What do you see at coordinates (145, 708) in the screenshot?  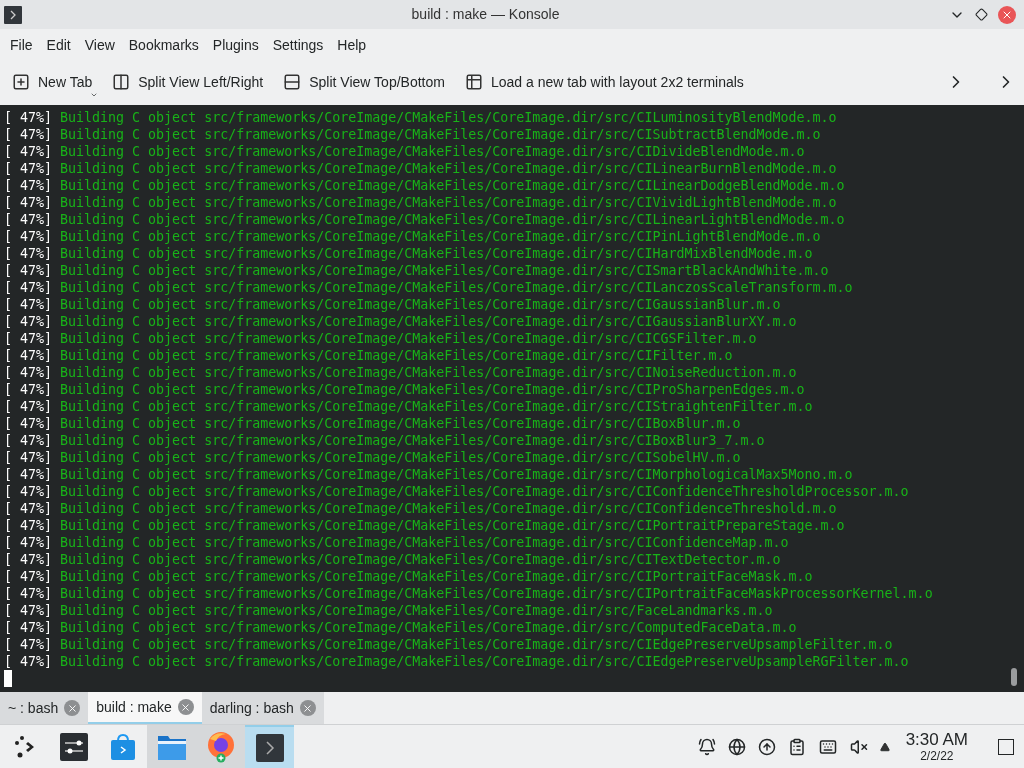 I see `terminal-tab: build : make` at bounding box center [145, 708].